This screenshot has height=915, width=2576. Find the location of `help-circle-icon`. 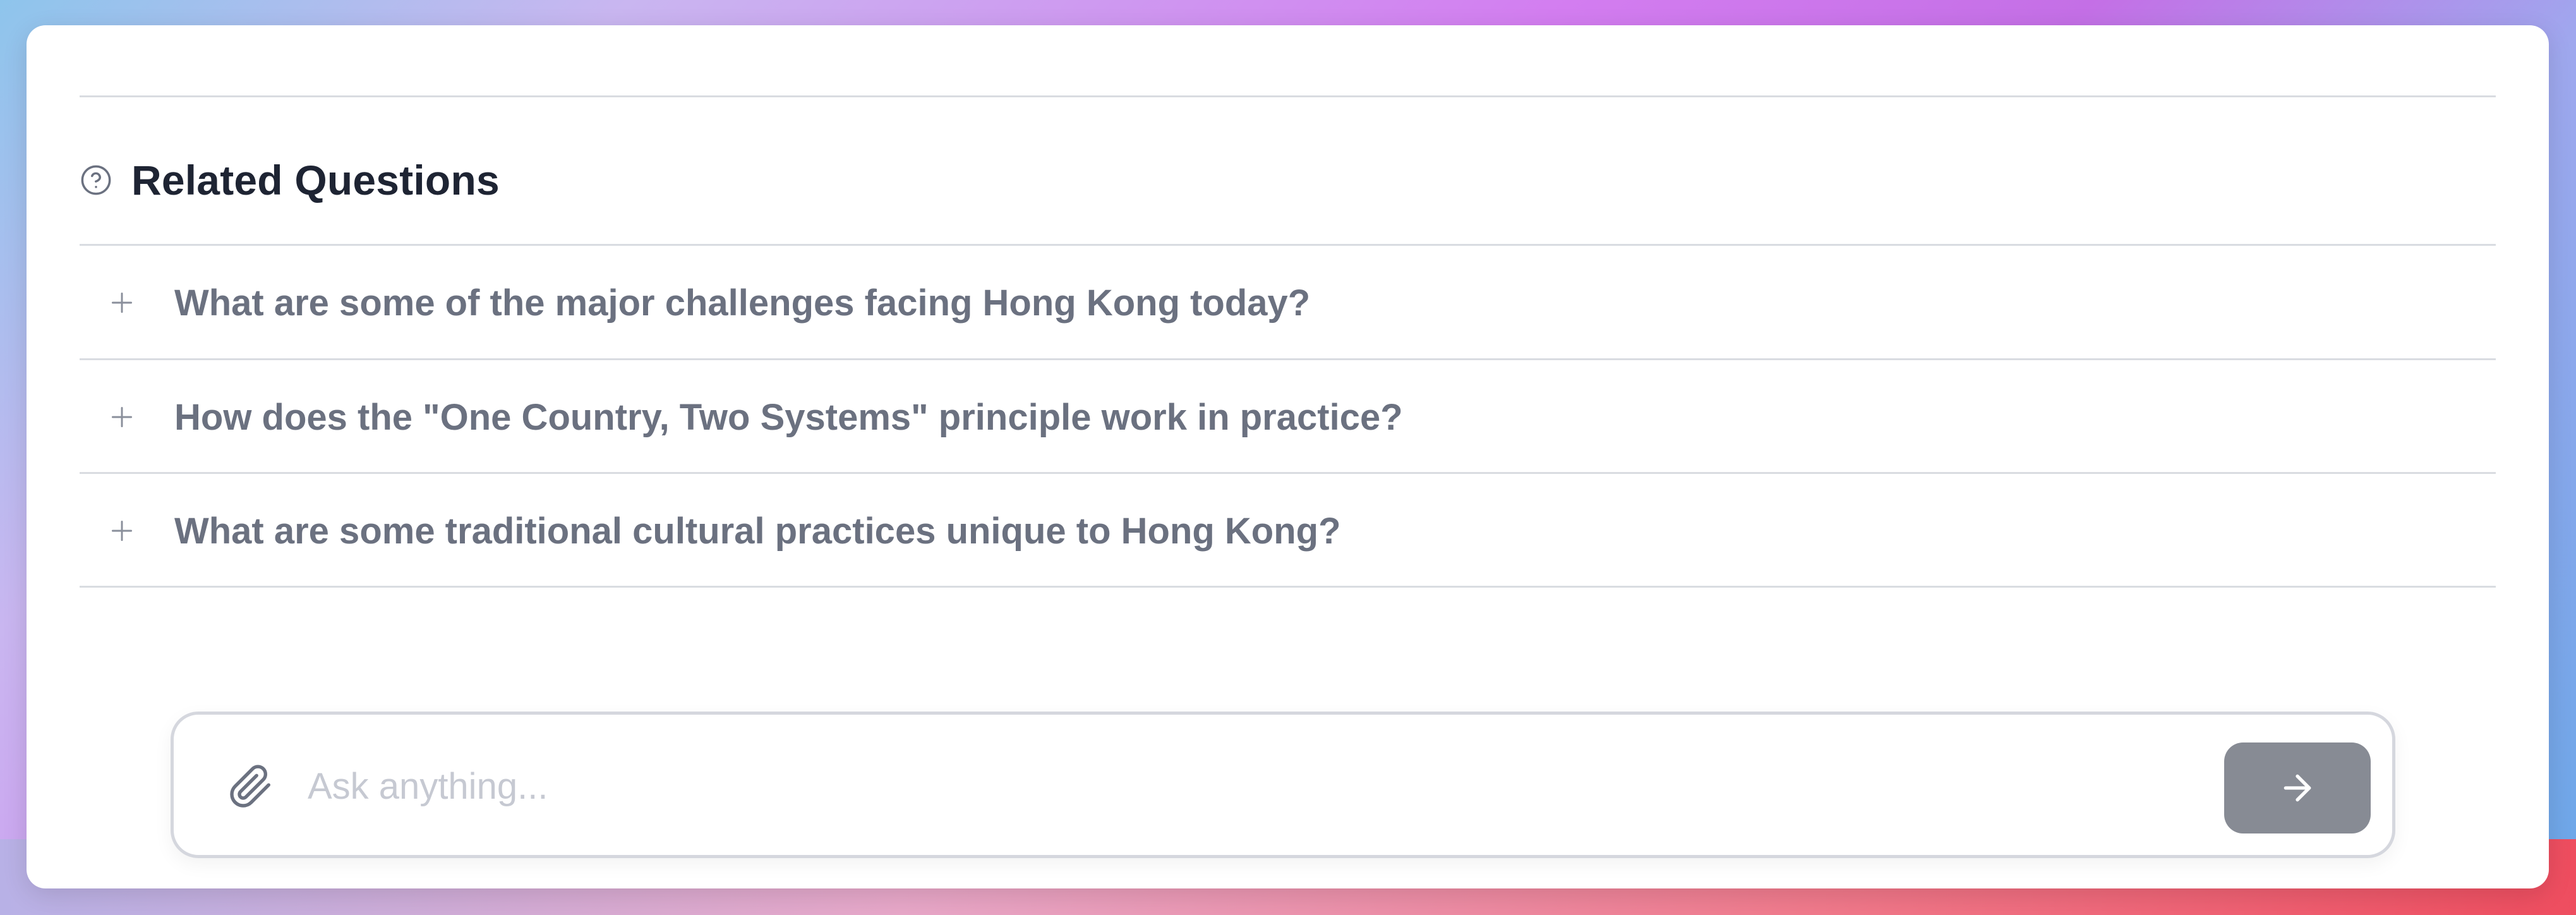

help-circle-icon is located at coordinates (96, 180).